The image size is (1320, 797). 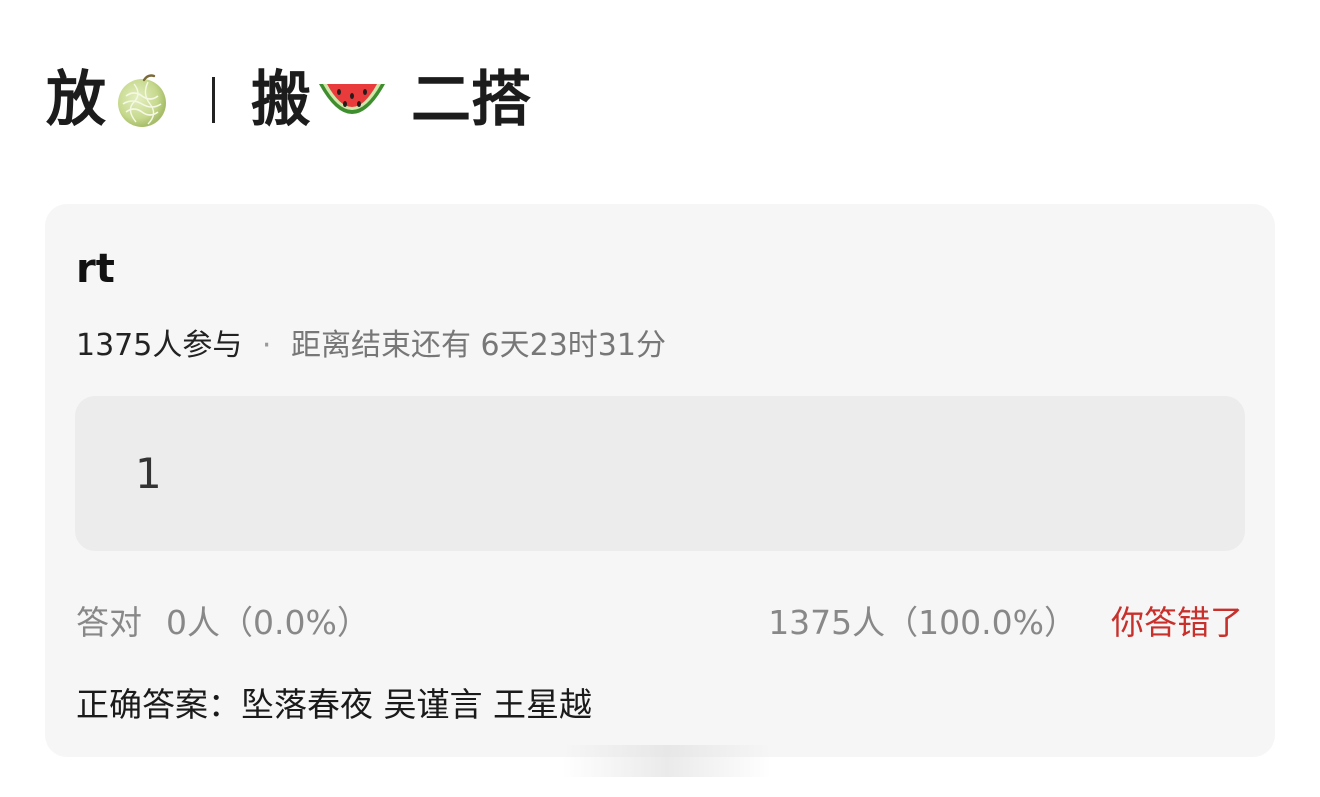 I want to click on post-title-part3: 二搭, so click(x=471, y=100).